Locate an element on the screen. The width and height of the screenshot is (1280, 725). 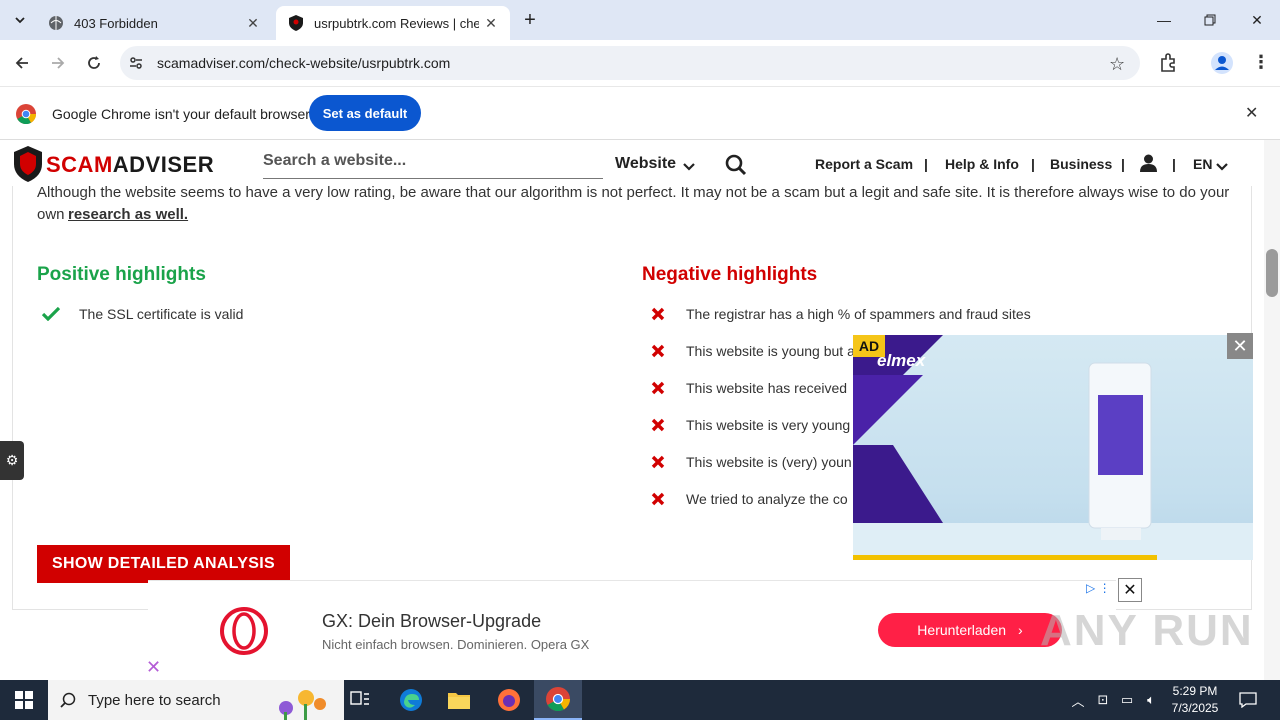
close-window-icon: ✕ is located at coordinates (1257, 20).